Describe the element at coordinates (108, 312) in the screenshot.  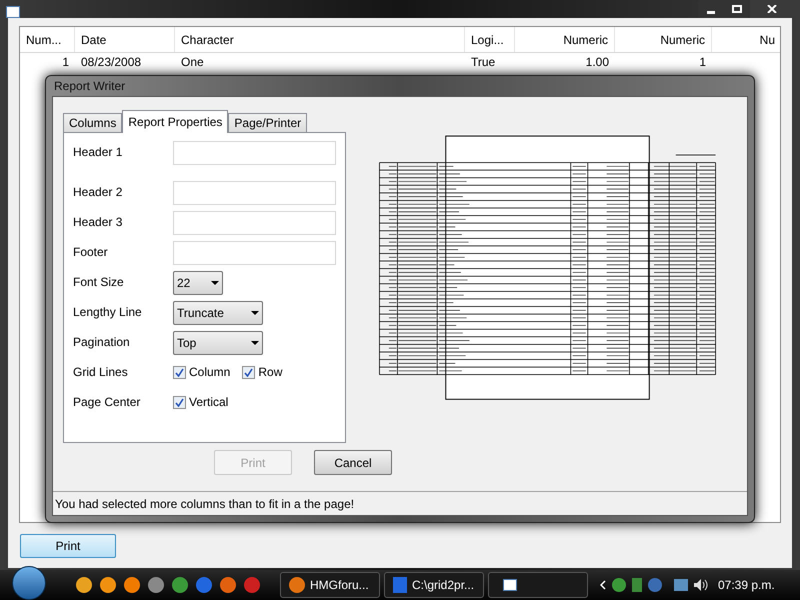
I see `field-label: Lengthy Line` at that location.